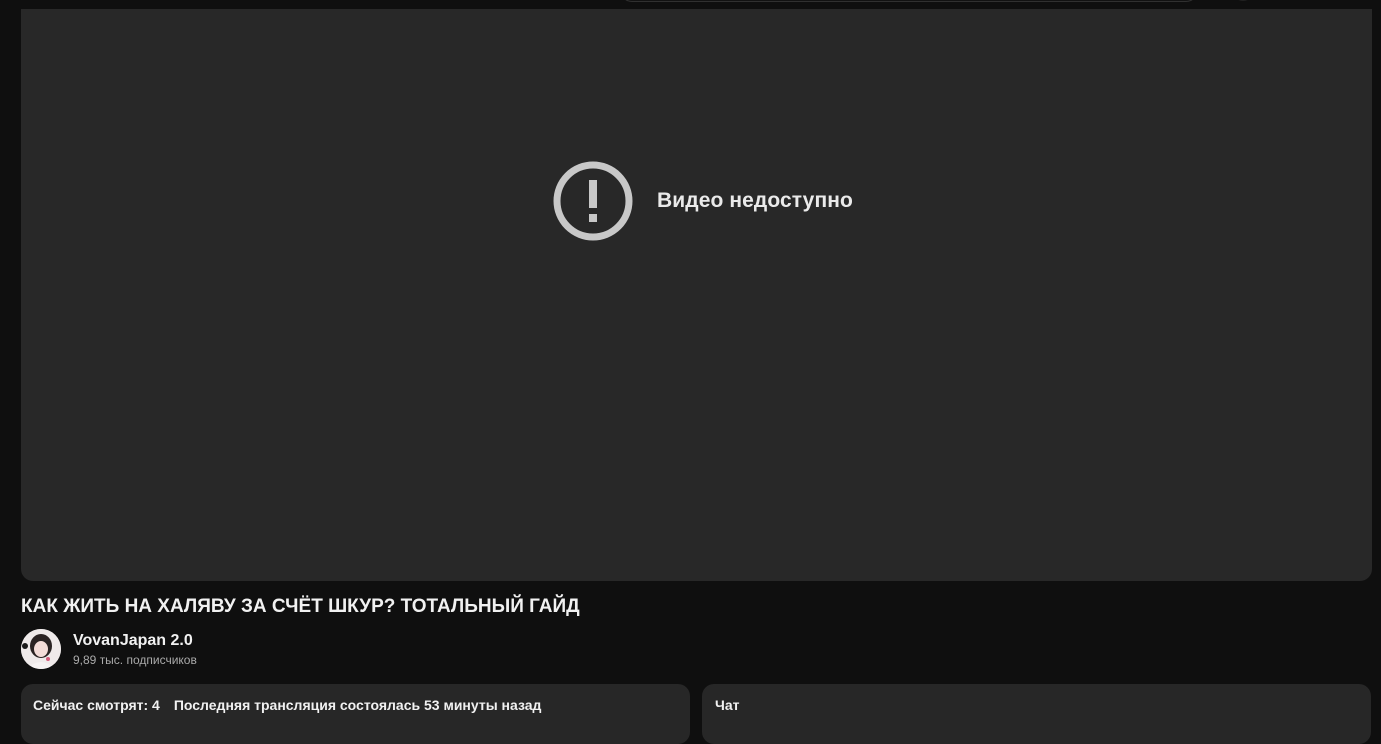 The height and width of the screenshot is (744, 1381). What do you see at coordinates (135, 660) in the screenshot?
I see `subscriber-count: 9,89 тыс. подписчиков` at bounding box center [135, 660].